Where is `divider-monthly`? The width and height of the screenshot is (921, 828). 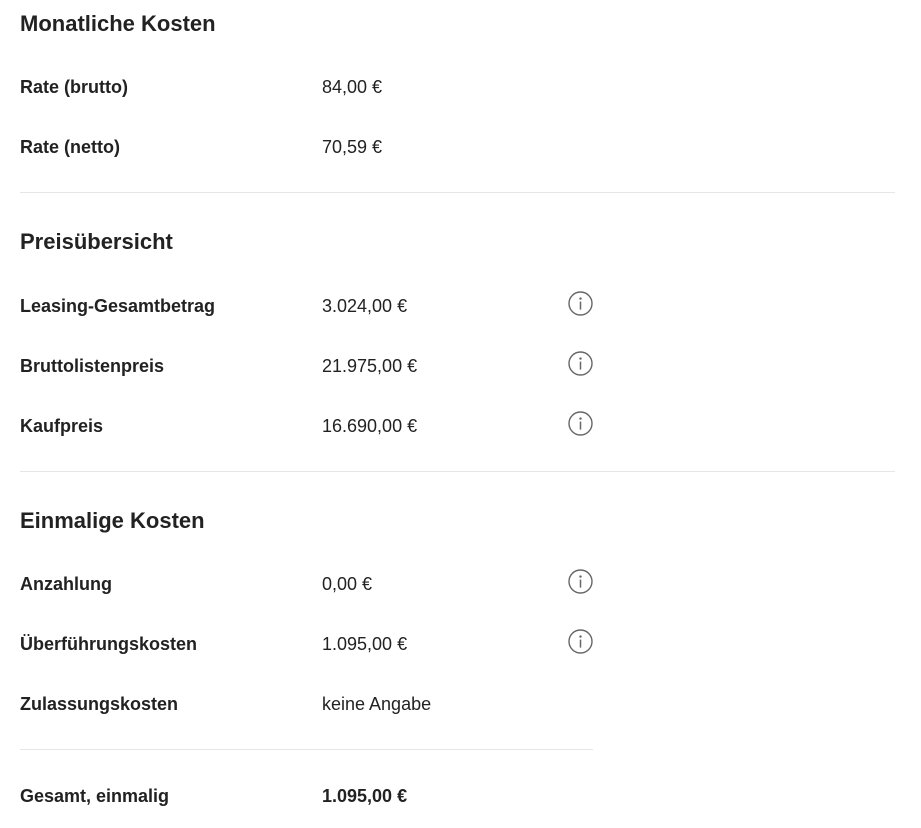
divider-monthly is located at coordinates (457, 192).